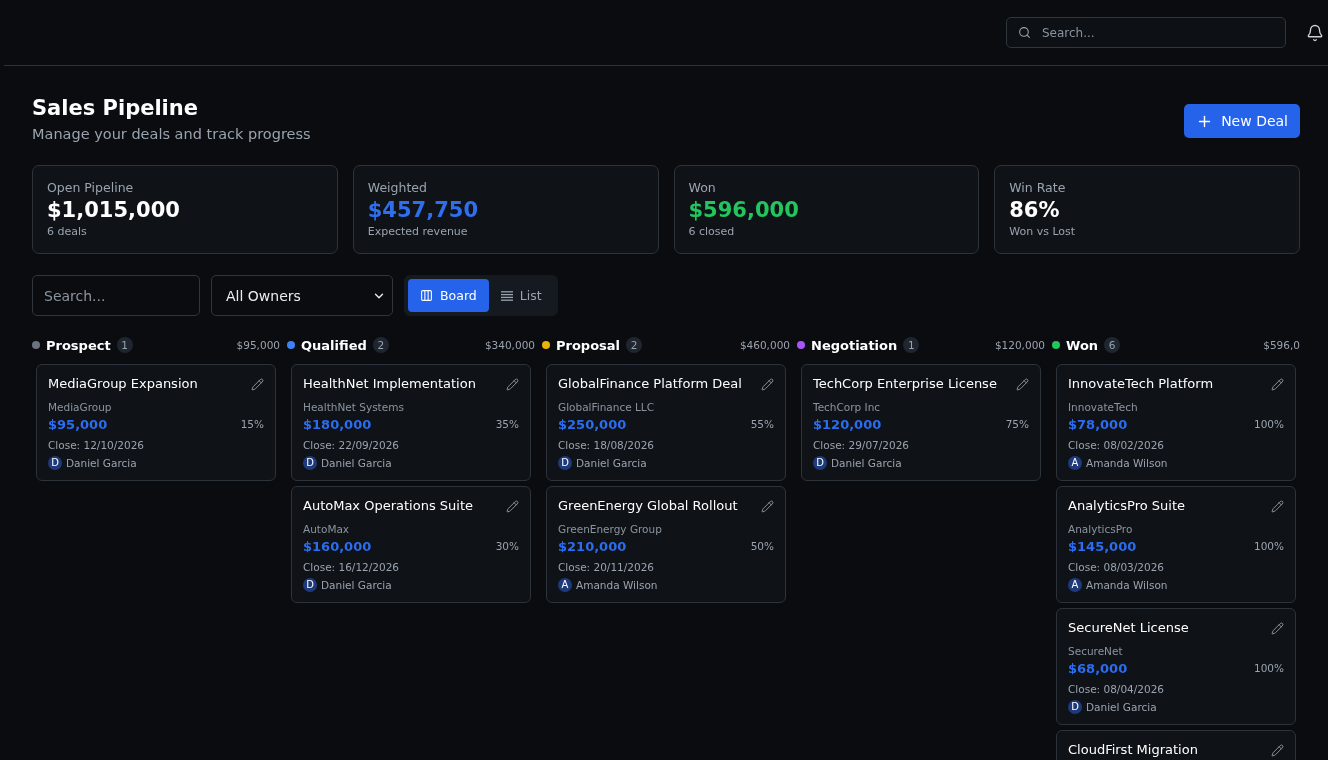 The width and height of the screenshot is (1328, 760). I want to click on company-name: AnalyticsPro, so click(1101, 529).